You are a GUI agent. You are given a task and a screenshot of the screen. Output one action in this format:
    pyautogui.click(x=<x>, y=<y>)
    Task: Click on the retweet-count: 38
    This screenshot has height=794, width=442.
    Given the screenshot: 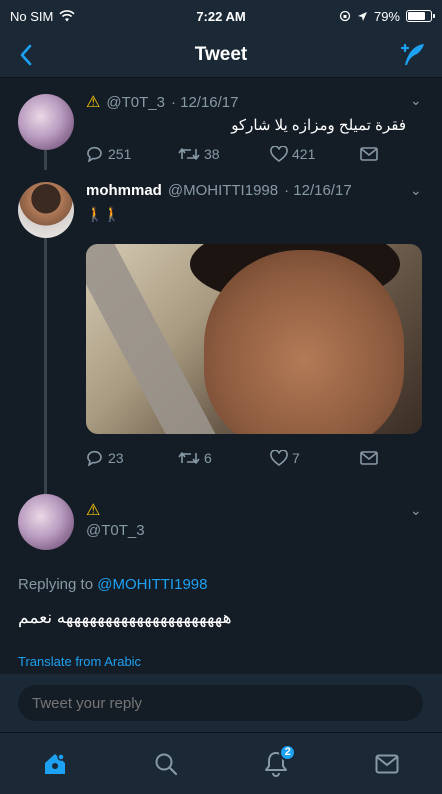 What is the action you would take?
    pyautogui.click(x=212, y=154)
    